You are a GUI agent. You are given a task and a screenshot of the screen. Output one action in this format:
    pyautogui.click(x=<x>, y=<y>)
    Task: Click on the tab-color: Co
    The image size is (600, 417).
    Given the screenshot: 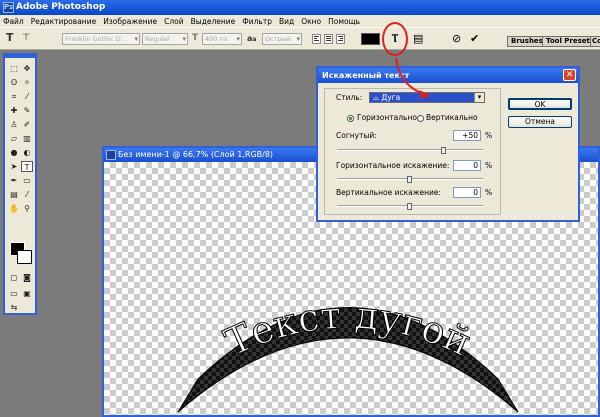 What is the action you would take?
    pyautogui.click(x=595, y=41)
    